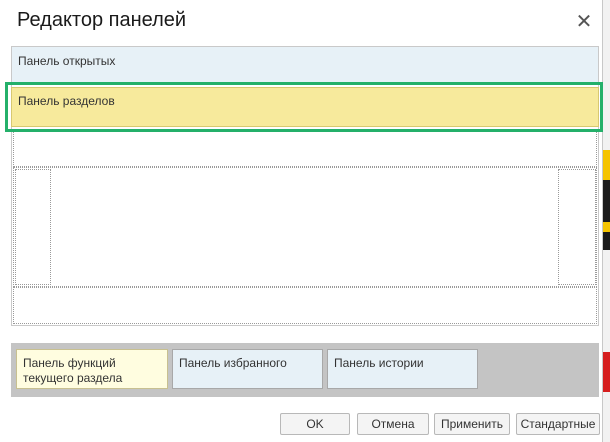 The width and height of the screenshot is (610, 442). Describe the element at coordinates (102, 20) in the screenshot. I see `dialog-title: Редактор панелей` at that location.